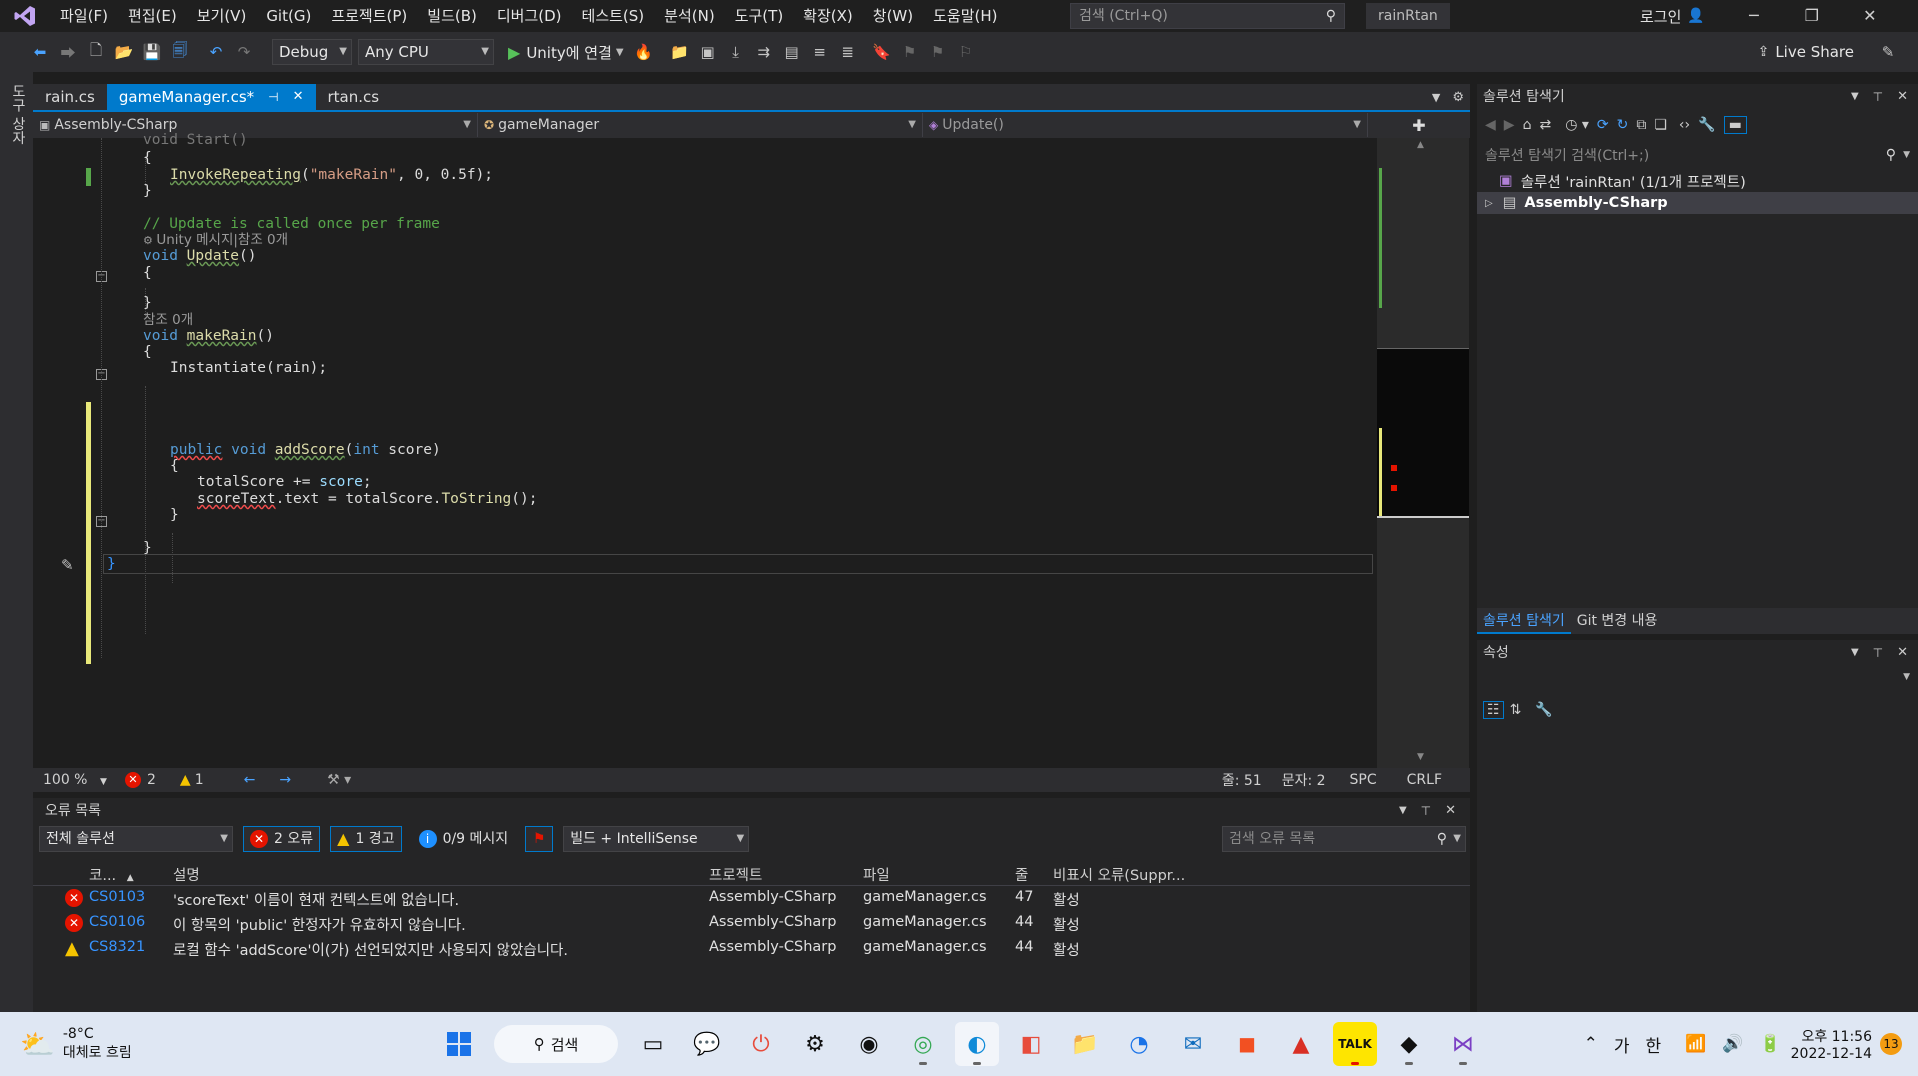 The height and width of the screenshot is (1076, 1918). What do you see at coordinates (1641, 125) in the screenshot?
I see `collapse-all-icon: ⧉` at bounding box center [1641, 125].